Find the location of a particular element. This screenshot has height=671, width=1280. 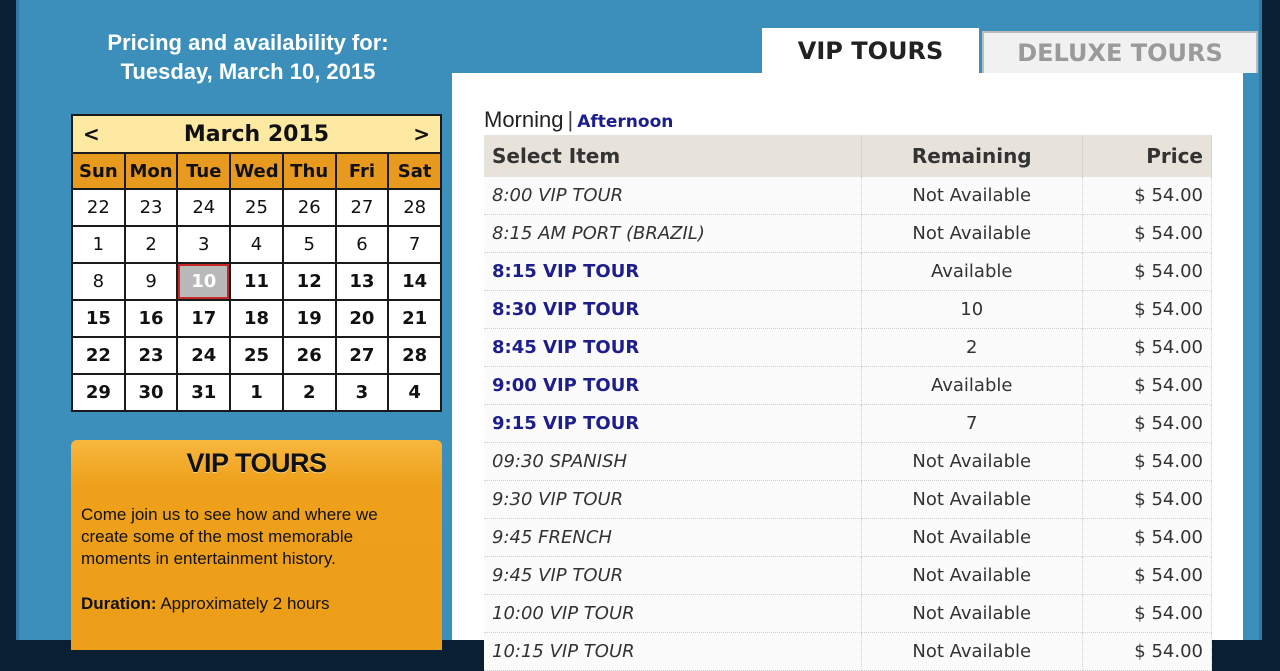

table-row: 8:30 VIP TOUR 10 $ 54.00 is located at coordinates (848, 309).